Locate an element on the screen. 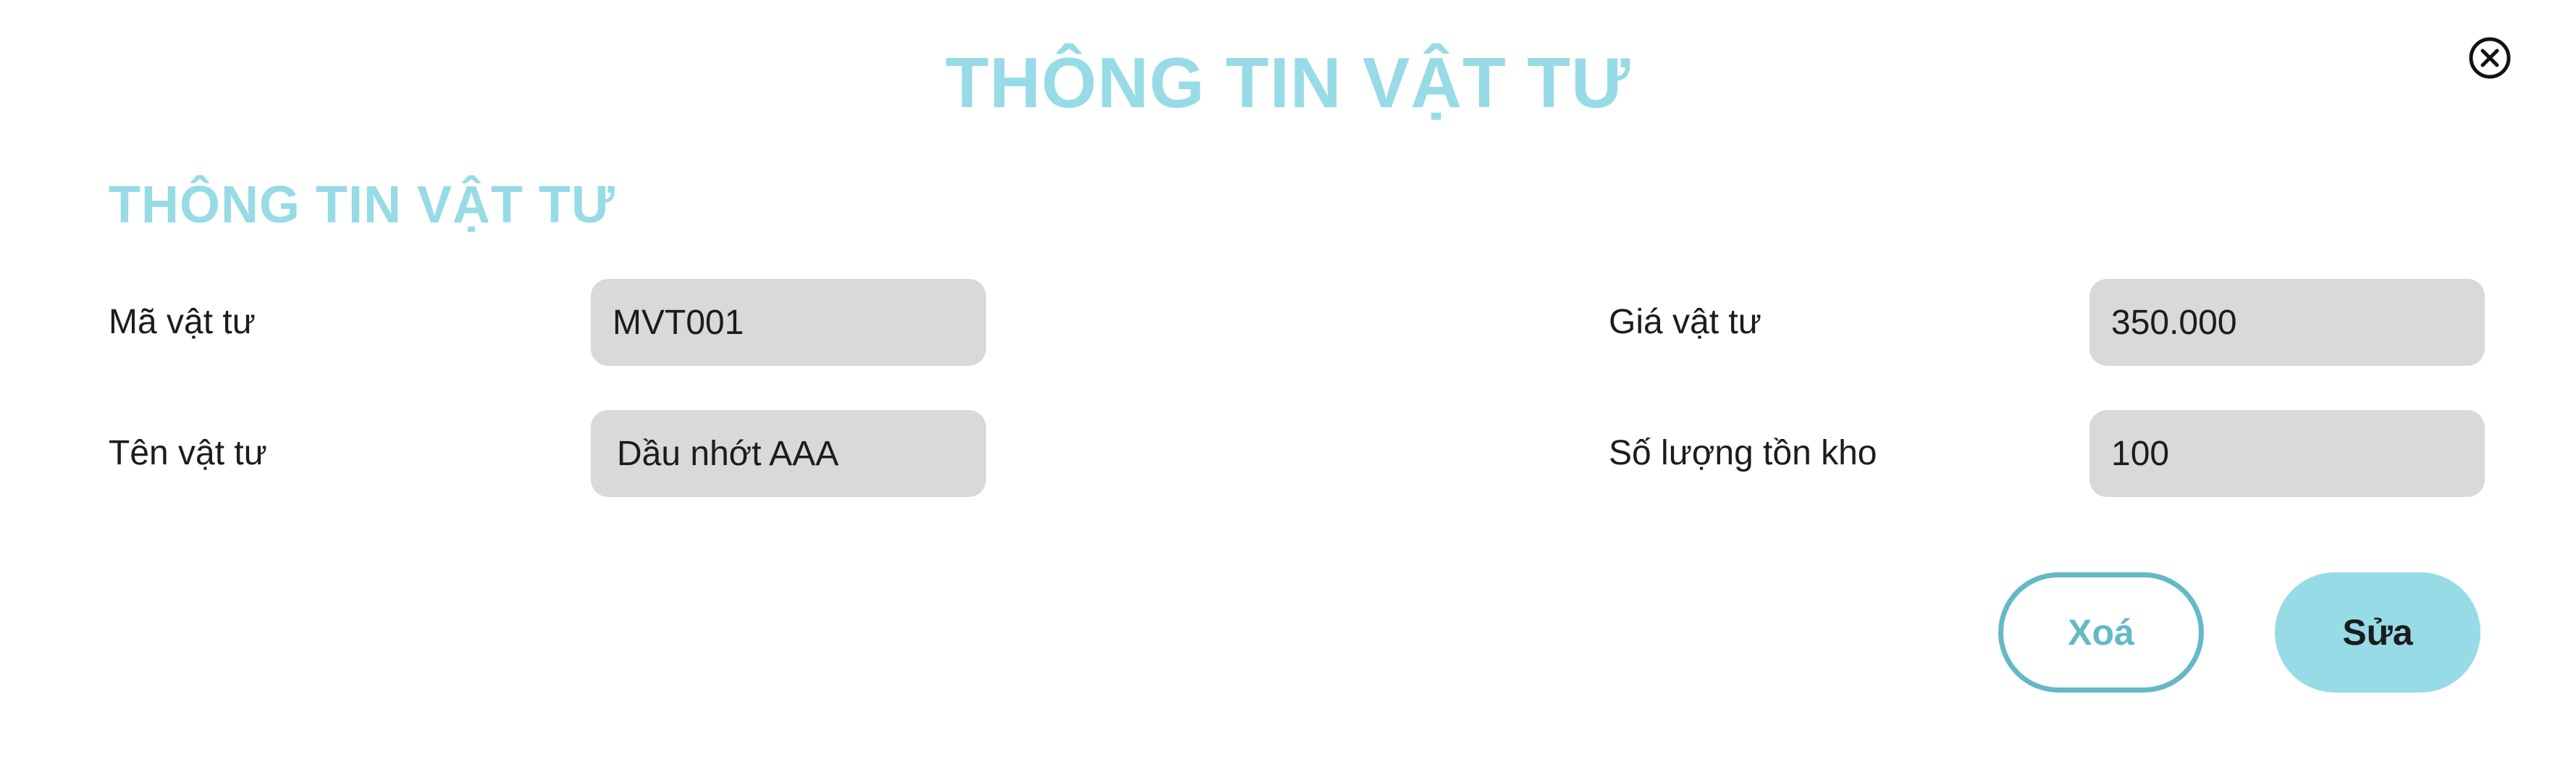  edit-button: Sửa is located at coordinates (2377, 633).